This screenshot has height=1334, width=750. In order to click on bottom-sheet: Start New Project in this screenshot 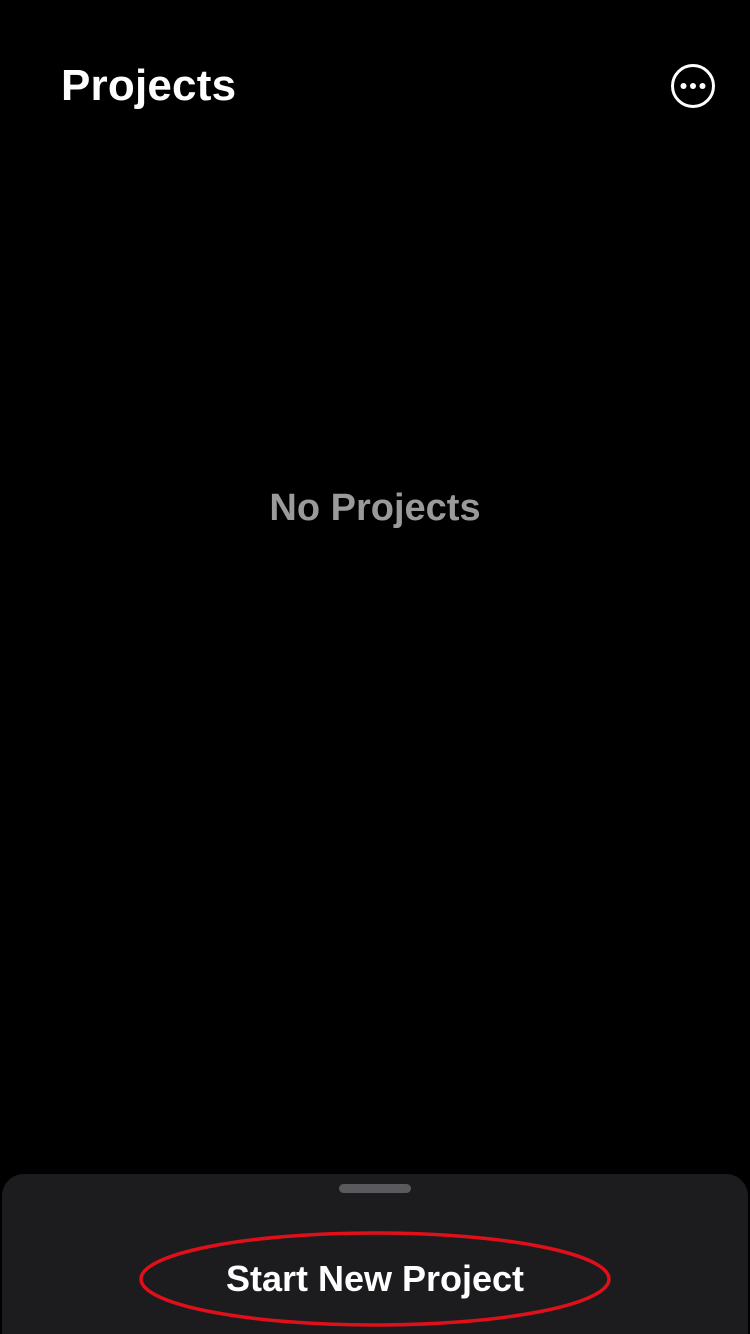, I will do `click(375, 1254)`.